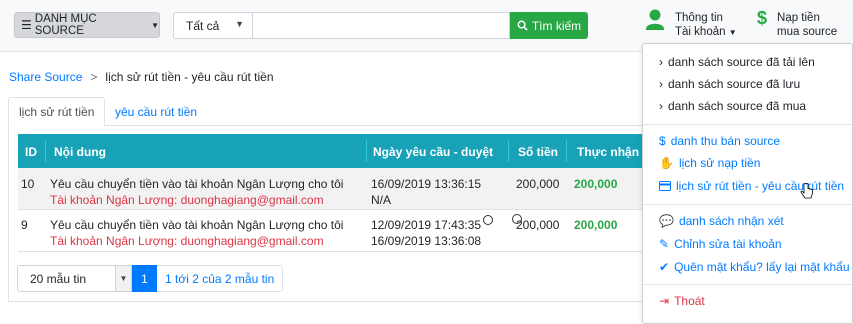 The image size is (853, 324). Describe the element at coordinates (725, 141) in the screenshot. I see `menu-item-label: danh thu bán source` at that location.